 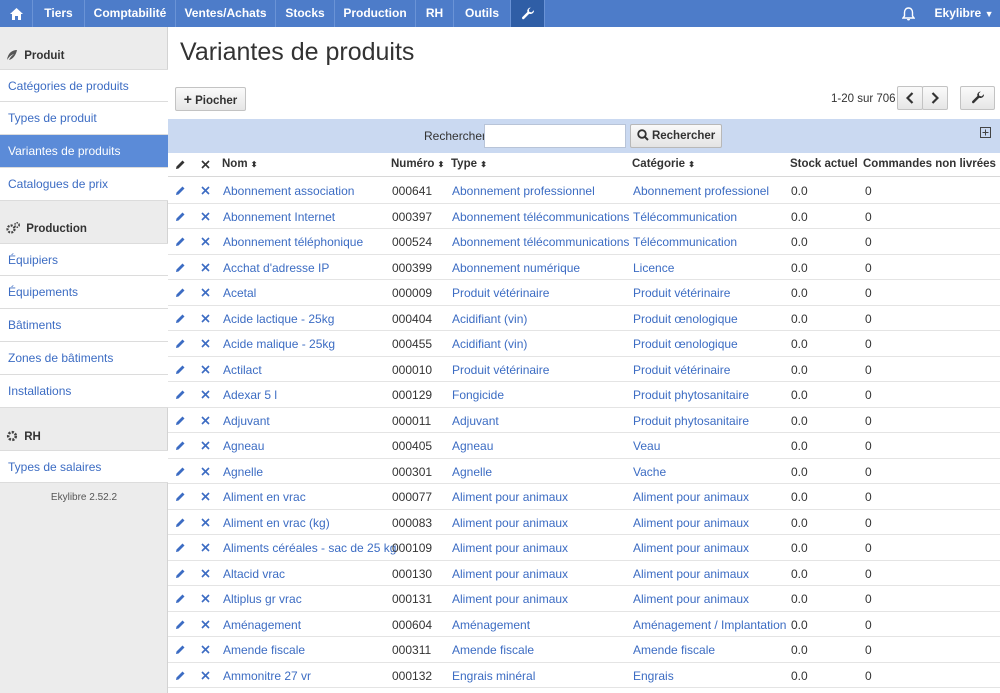 I want to click on cell-type: Aménagement, so click(x=491, y=625).